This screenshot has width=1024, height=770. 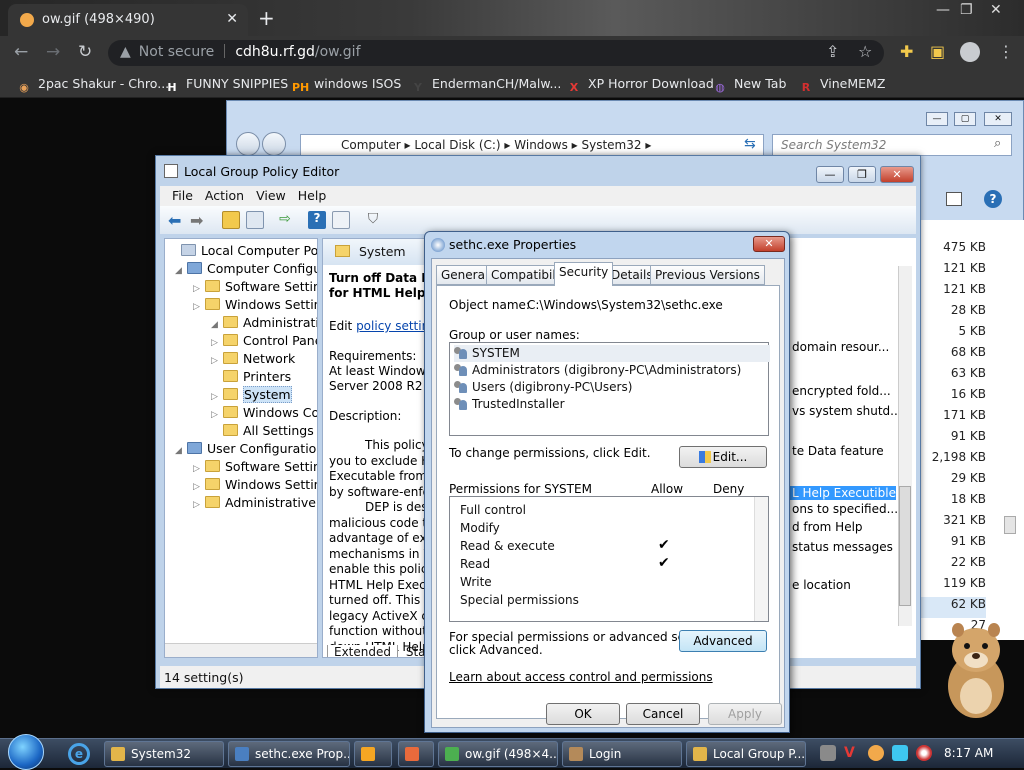 I want to click on tab-general: General, so click(x=465, y=275).